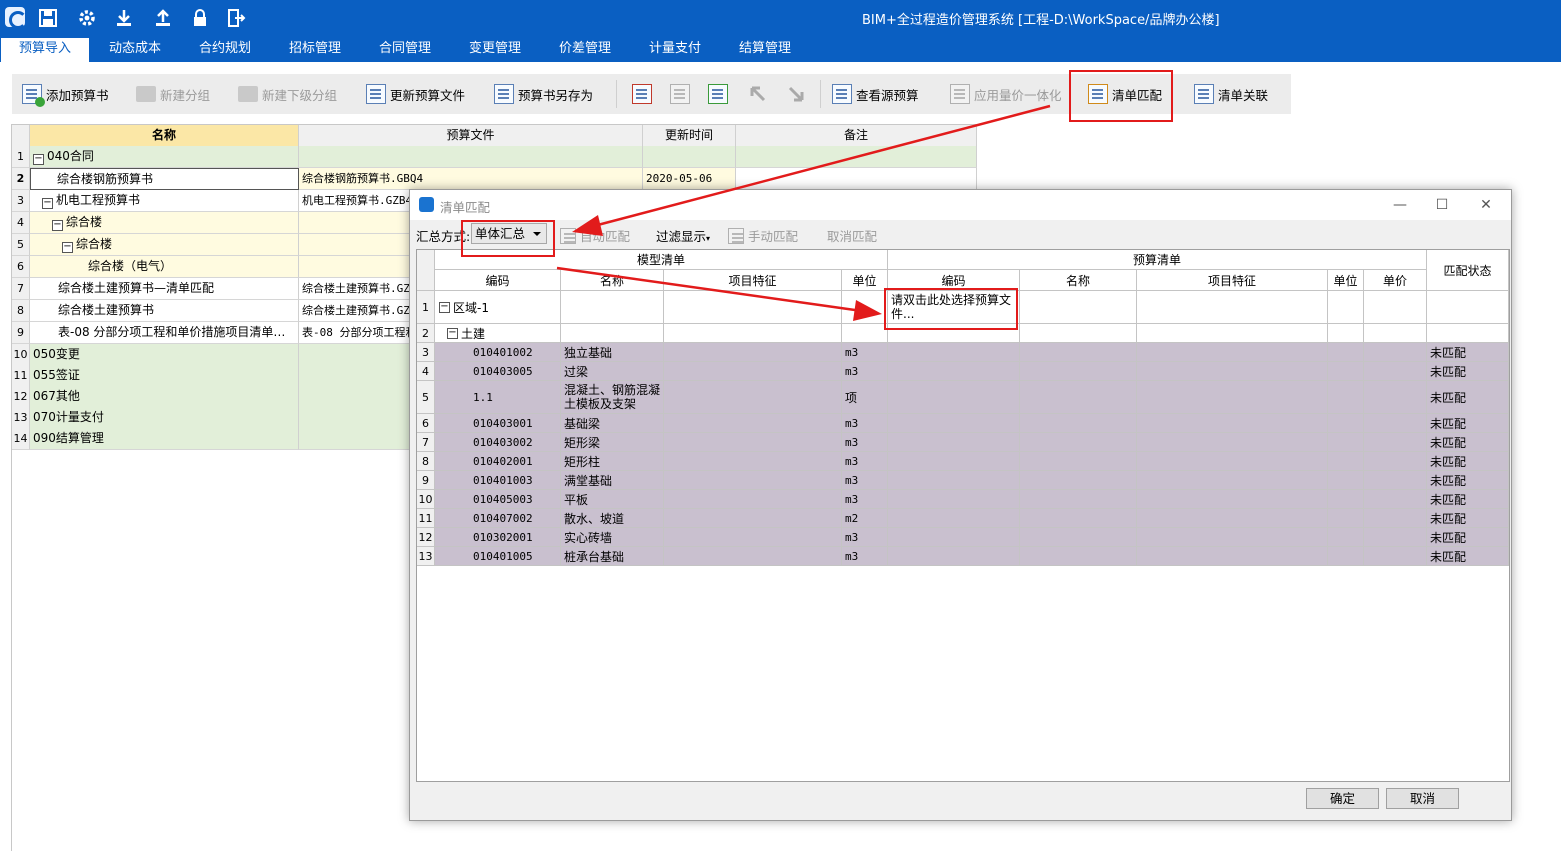  I want to click on integration-icon, so click(960, 94).